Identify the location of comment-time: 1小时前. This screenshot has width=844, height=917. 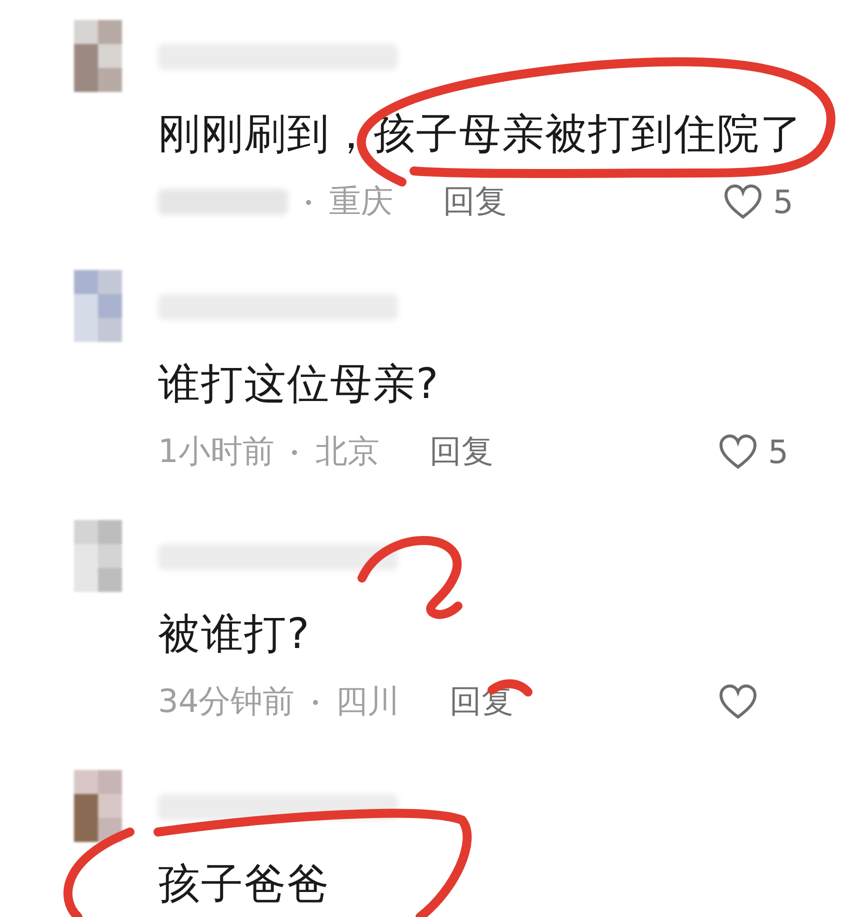
(216, 451).